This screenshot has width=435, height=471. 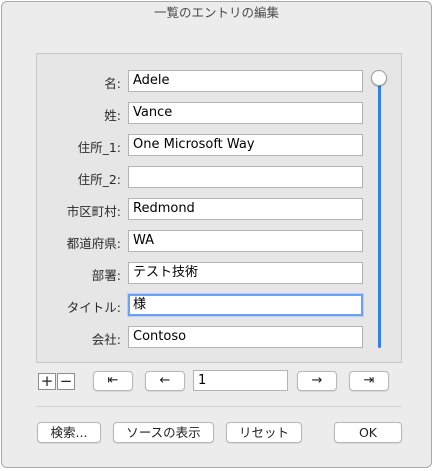 What do you see at coordinates (245, 209) in the screenshot?
I see `city-input: Redmond` at bounding box center [245, 209].